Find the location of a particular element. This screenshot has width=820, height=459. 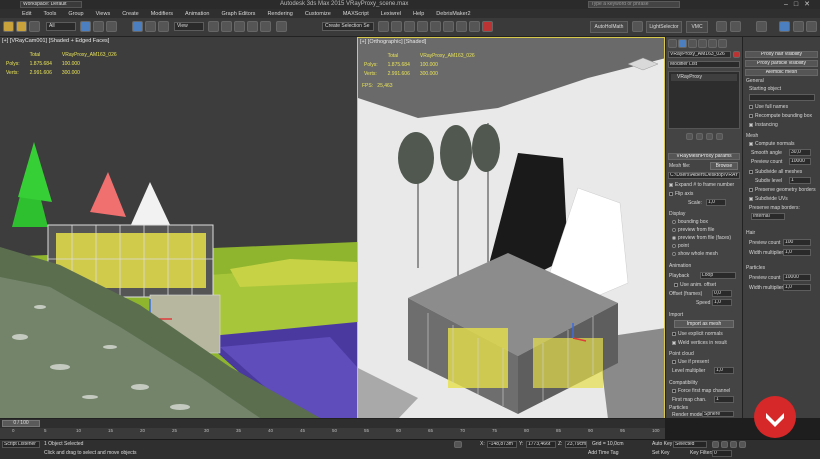

window-controls: –□✕ is located at coordinates (800, 4).